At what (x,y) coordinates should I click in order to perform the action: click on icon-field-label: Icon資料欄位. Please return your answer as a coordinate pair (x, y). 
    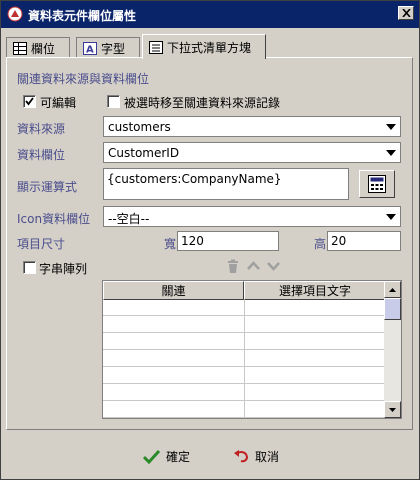
    Looking at the image, I should click on (54, 219).